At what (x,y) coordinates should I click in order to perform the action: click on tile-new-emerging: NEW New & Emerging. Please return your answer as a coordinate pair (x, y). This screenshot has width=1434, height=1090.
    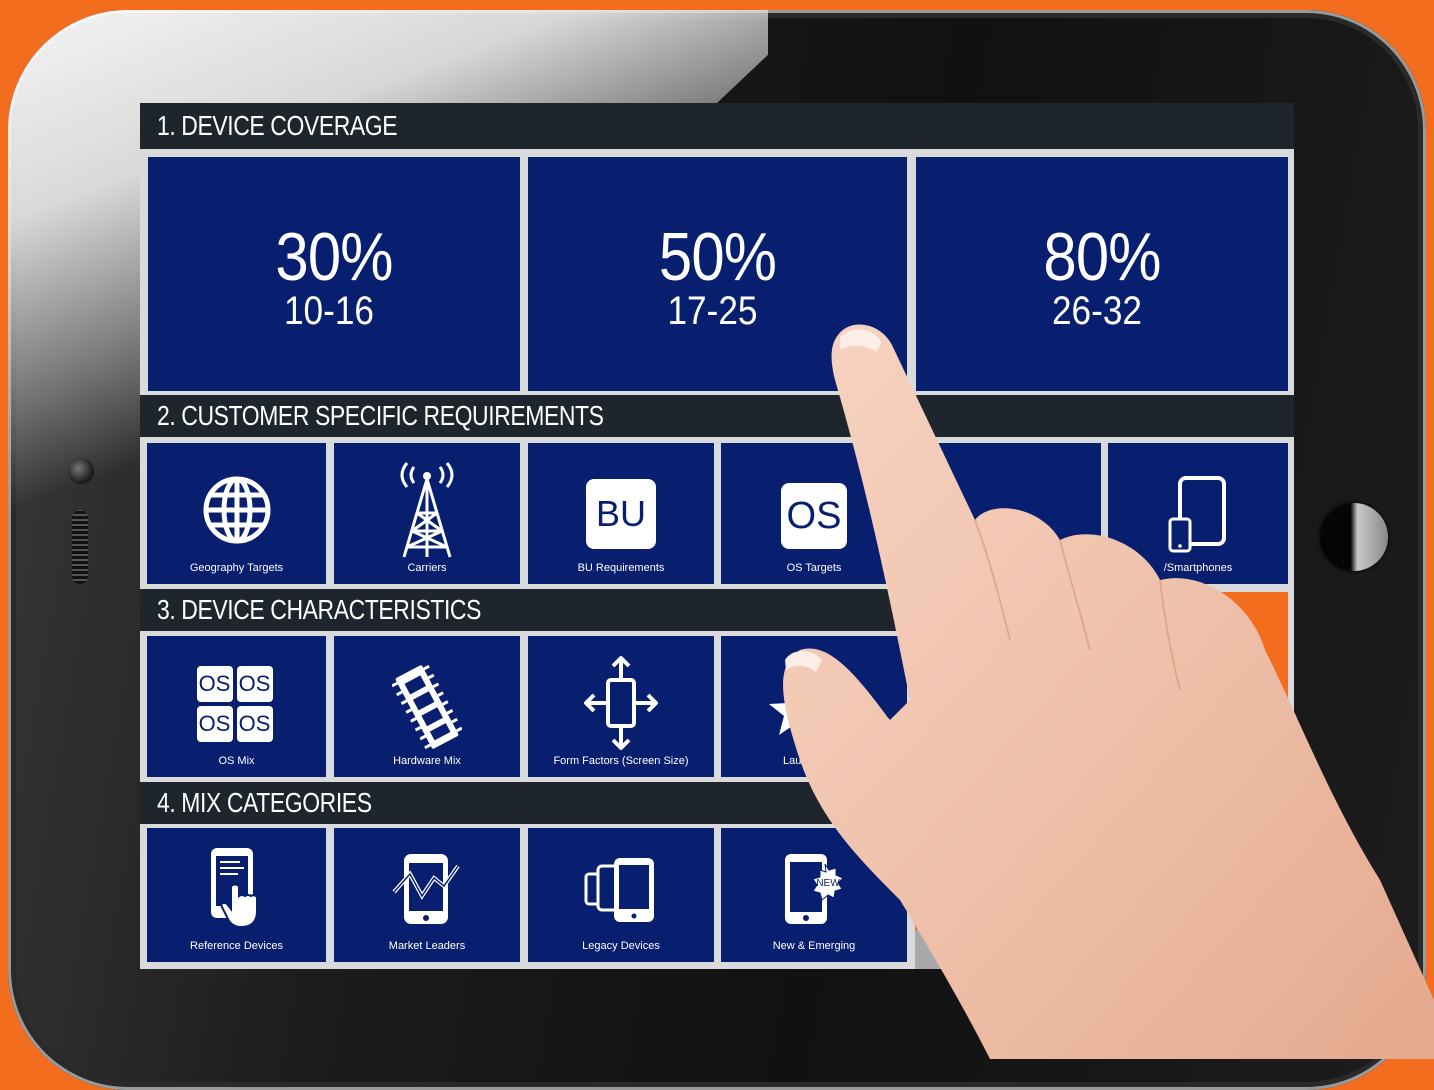
    Looking at the image, I should click on (814, 895).